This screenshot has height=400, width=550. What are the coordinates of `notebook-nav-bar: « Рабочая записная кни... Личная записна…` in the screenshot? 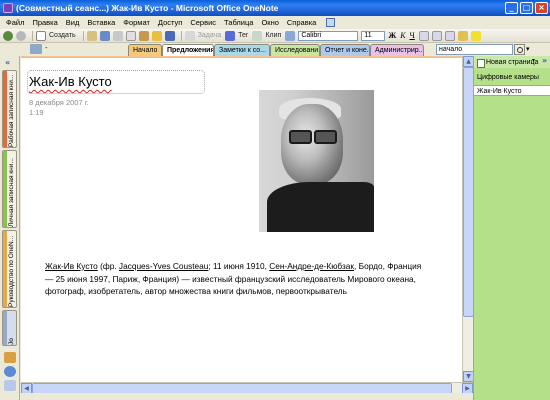 It's located at (10, 228).